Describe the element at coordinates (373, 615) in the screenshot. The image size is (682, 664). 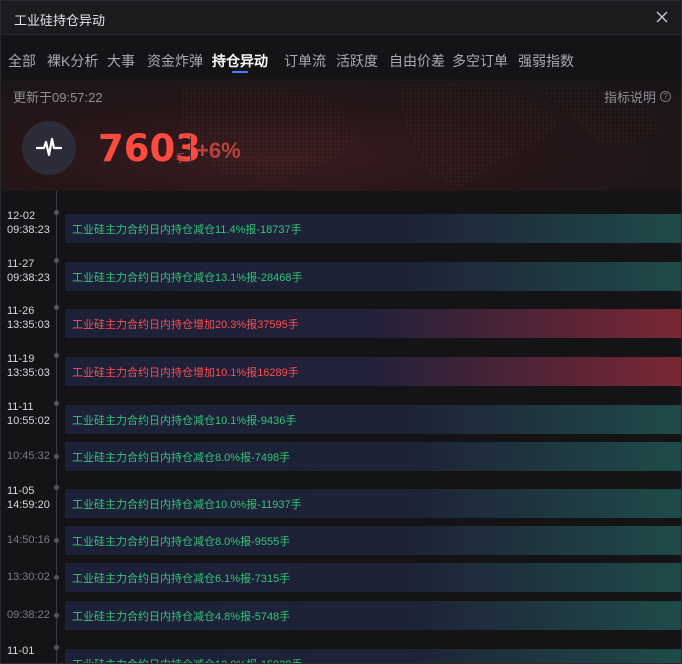
I see `event-row: 工业硅主力合约日内持仓减仓4.8%报-5748手` at that location.